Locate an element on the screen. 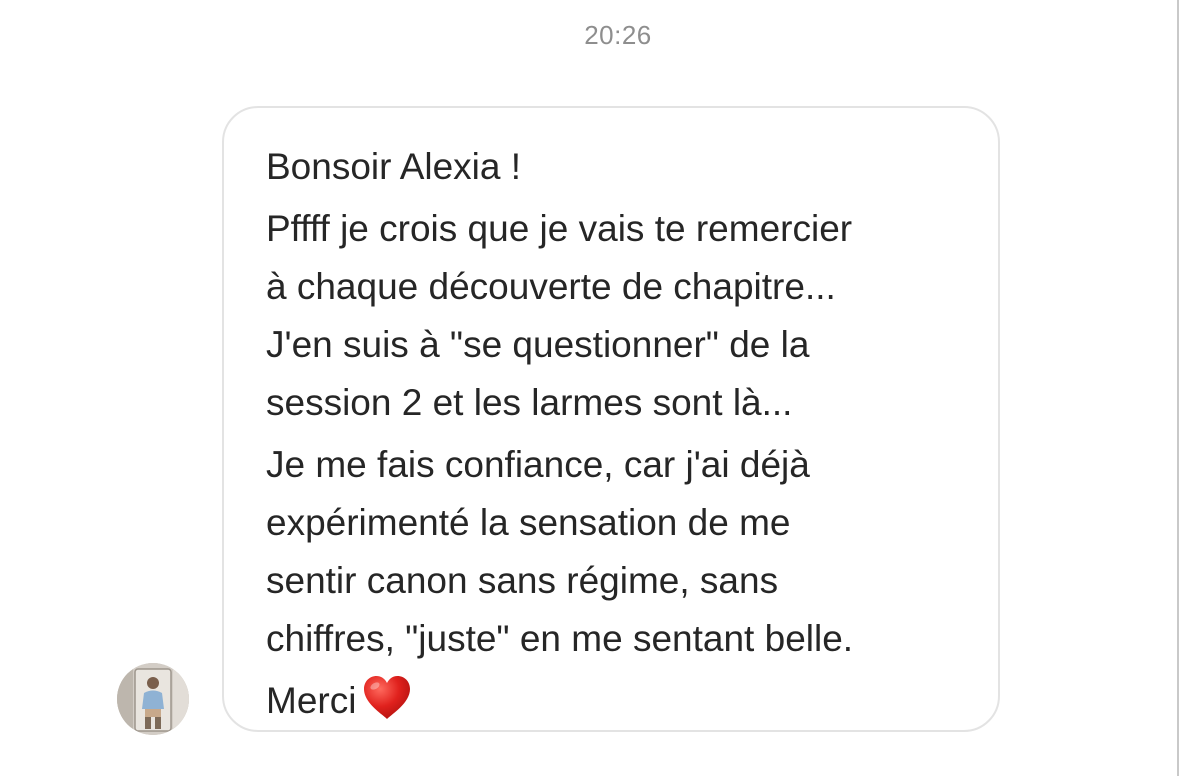  sender-avatar is located at coordinates (153, 699).